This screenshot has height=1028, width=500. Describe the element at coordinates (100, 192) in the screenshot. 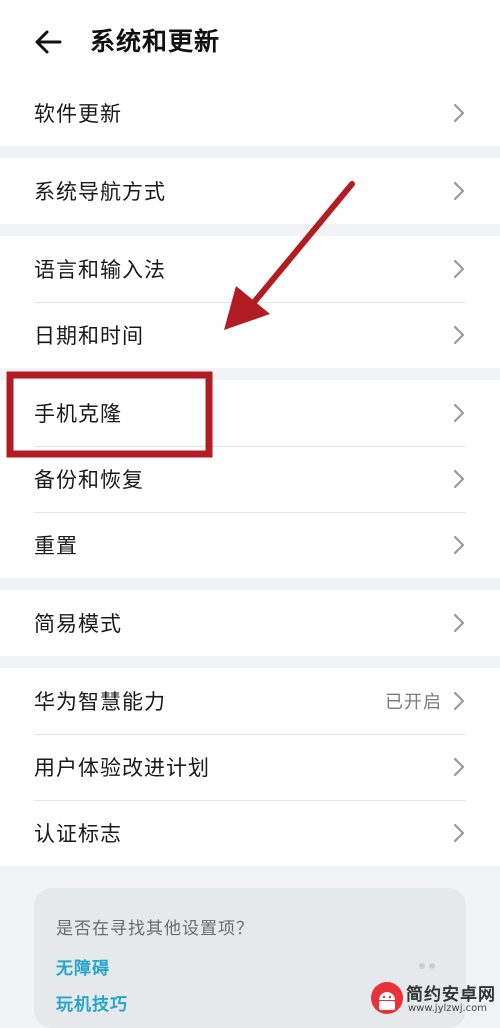

I see `menu-item-label: 系统导航方式` at that location.